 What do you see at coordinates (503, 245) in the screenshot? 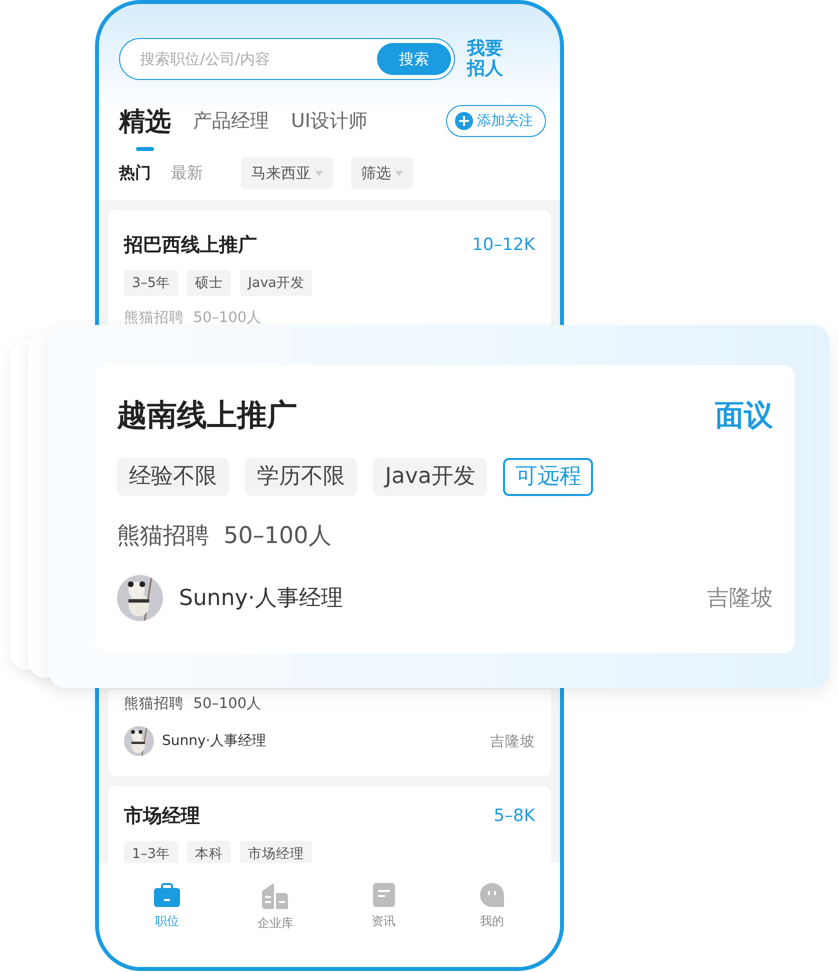
I see `salary: 10–12K` at bounding box center [503, 245].